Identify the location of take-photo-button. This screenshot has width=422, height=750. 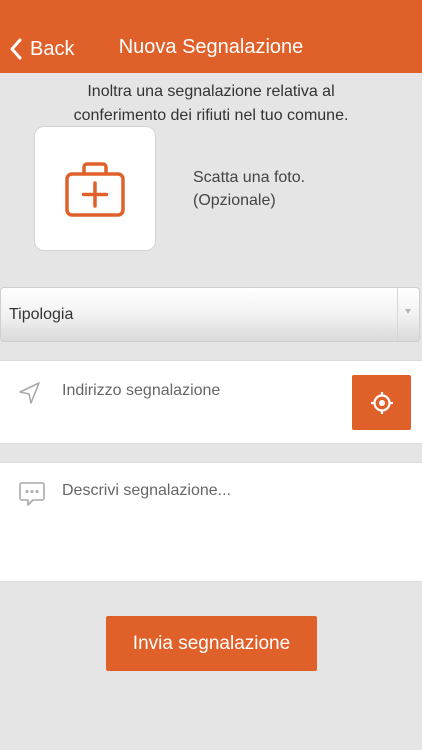
(95, 188).